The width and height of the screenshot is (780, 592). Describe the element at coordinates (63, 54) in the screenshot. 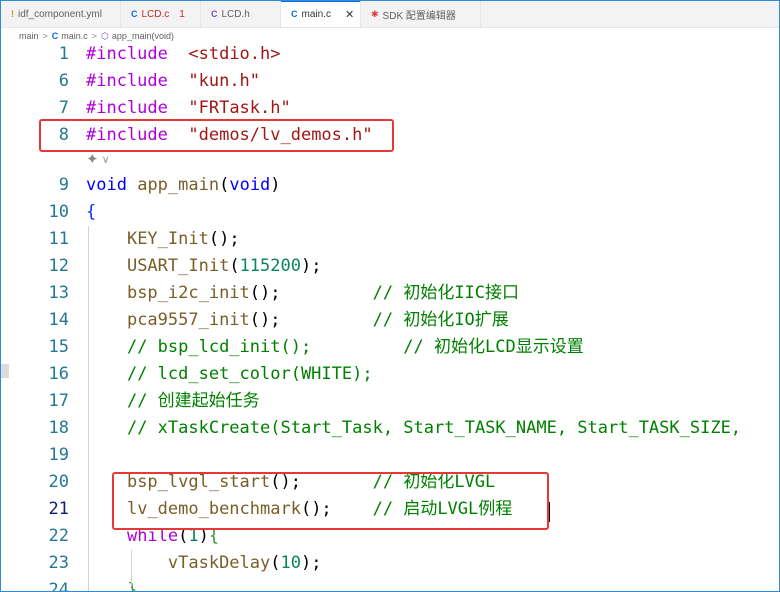

I see `line-number: 1` at that location.